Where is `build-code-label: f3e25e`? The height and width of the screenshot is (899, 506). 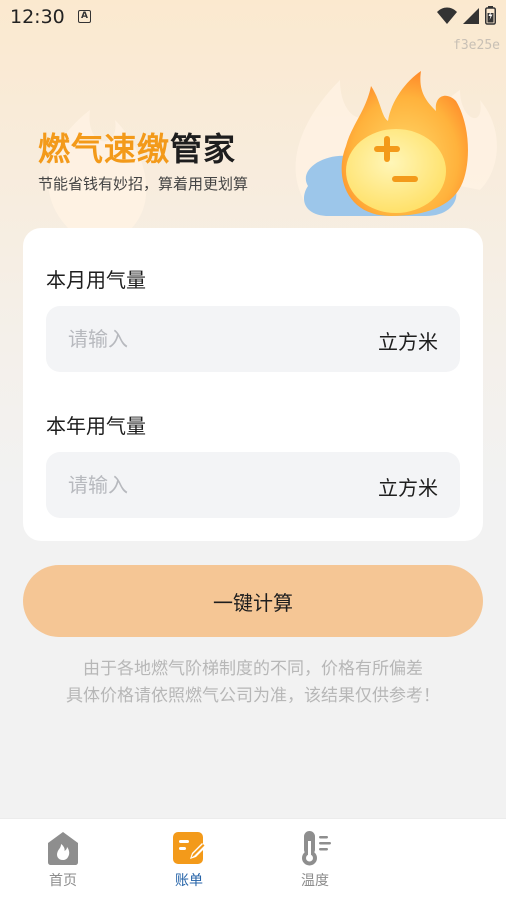
build-code-label: f3e25e is located at coordinates (476, 45).